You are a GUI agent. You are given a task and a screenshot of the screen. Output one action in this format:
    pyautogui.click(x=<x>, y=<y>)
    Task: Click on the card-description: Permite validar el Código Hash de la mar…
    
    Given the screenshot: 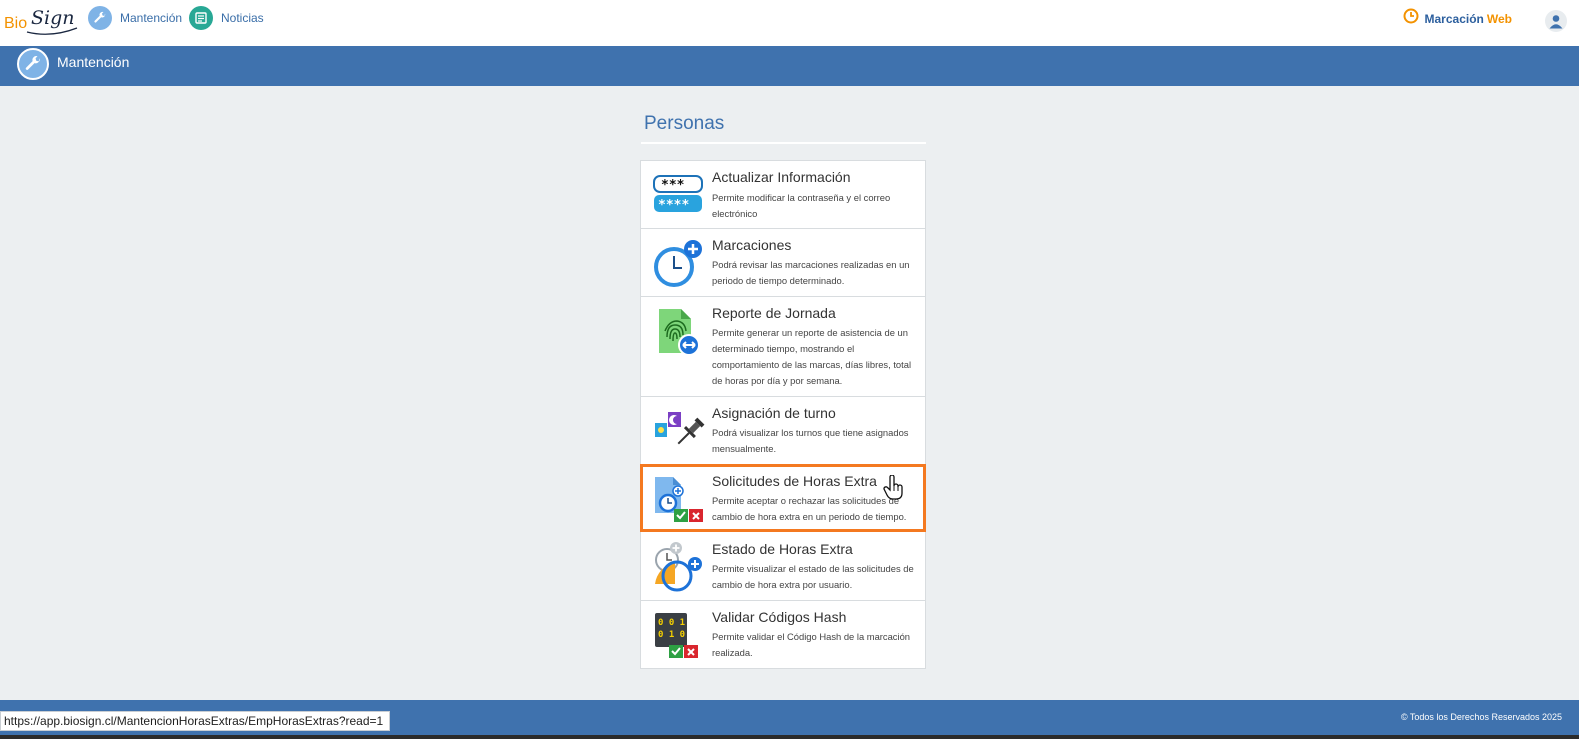 What is the action you would take?
    pyautogui.click(x=811, y=644)
    